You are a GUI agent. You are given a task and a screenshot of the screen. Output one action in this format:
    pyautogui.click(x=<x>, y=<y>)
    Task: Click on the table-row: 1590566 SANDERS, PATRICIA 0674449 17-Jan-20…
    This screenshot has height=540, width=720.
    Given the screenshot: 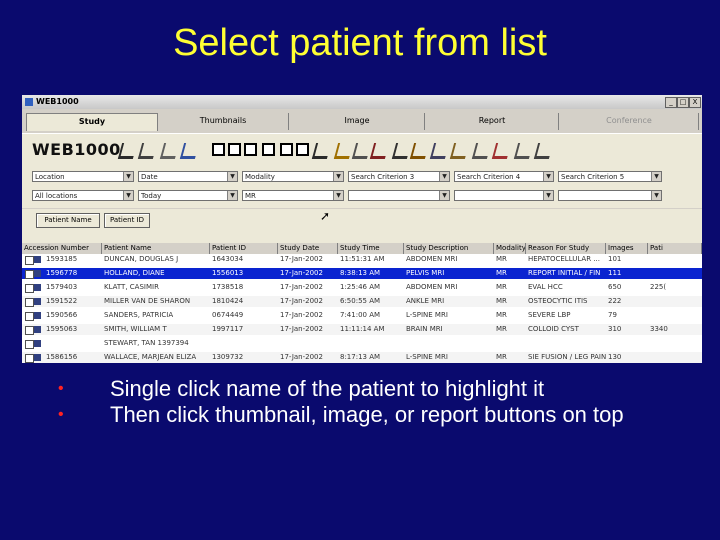 What is the action you would take?
    pyautogui.click(x=362, y=315)
    